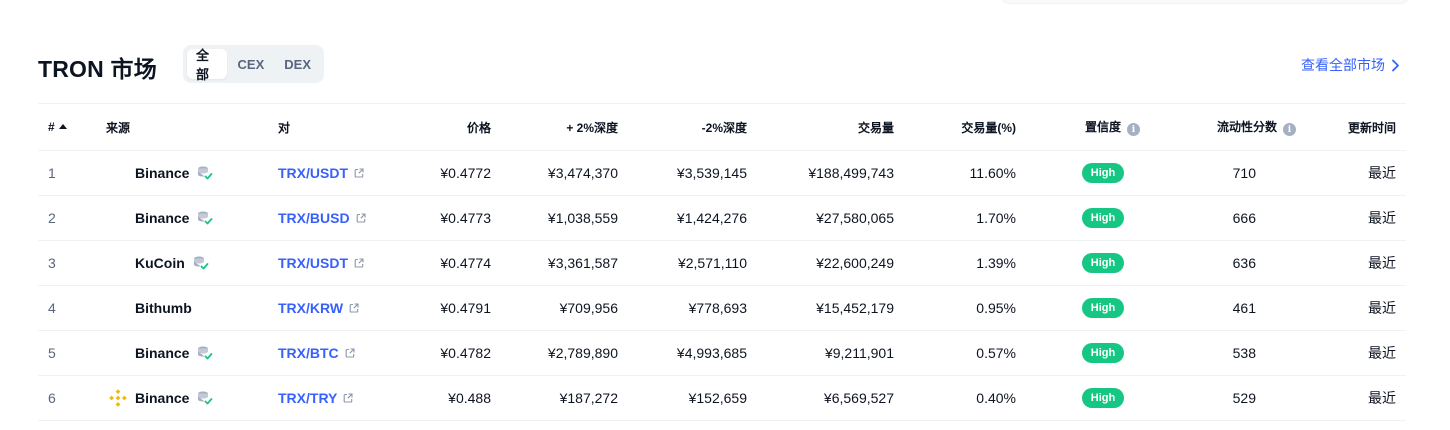  I want to click on minus-depth-cell: ¥152,659, so click(717, 398).